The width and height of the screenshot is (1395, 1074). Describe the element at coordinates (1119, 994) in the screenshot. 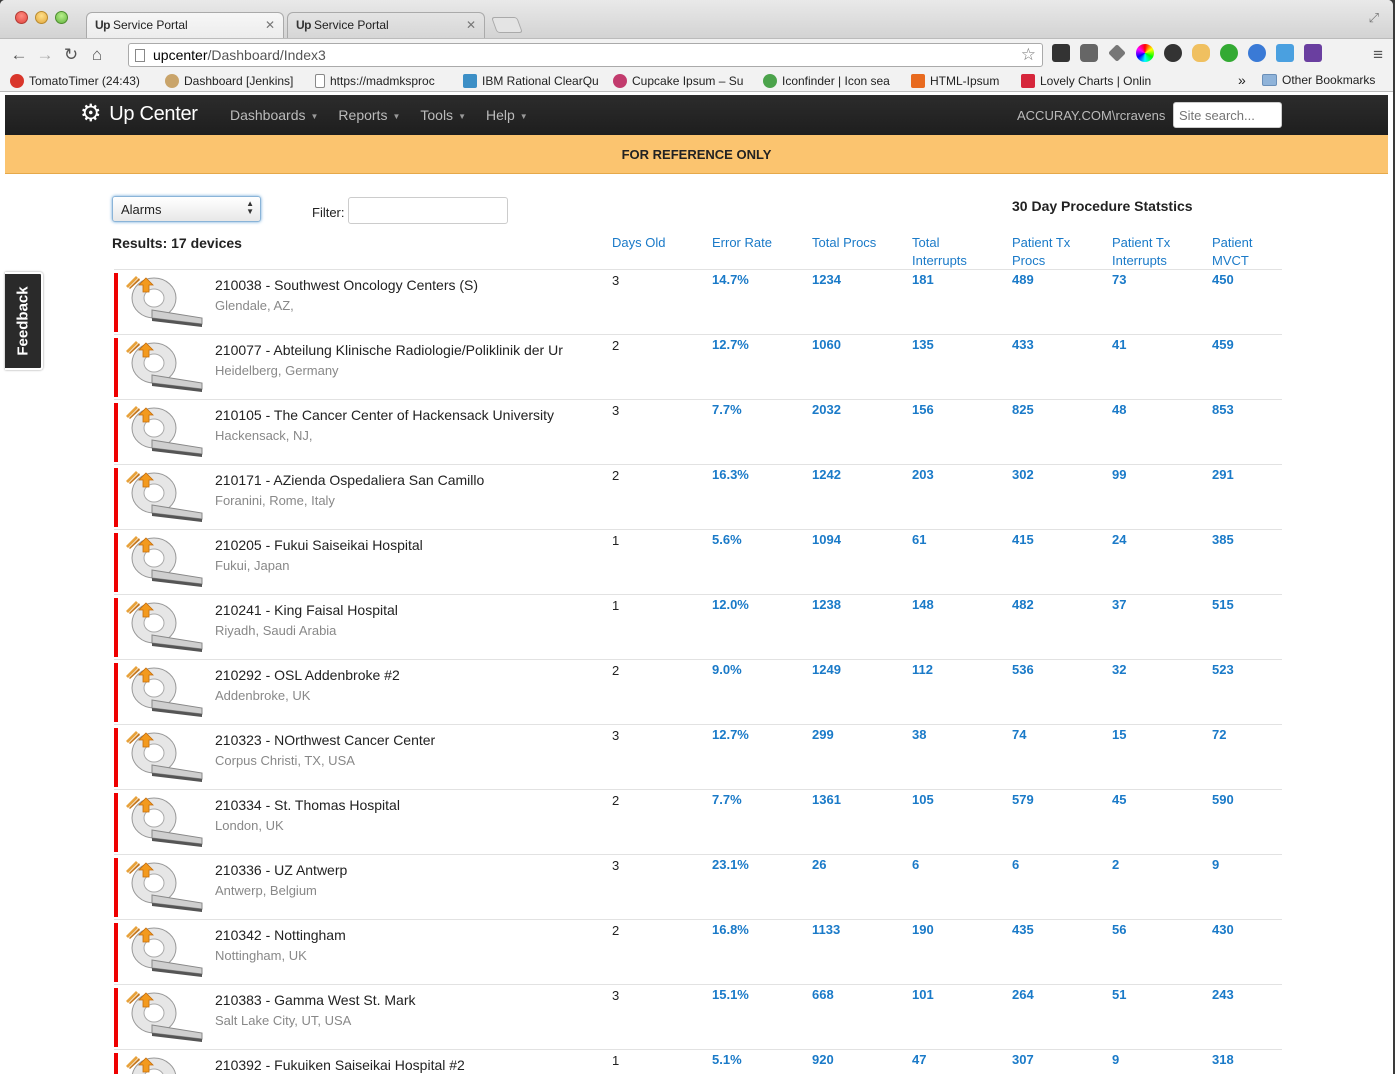

I see `patient-tx-interrupts-value: 51` at that location.